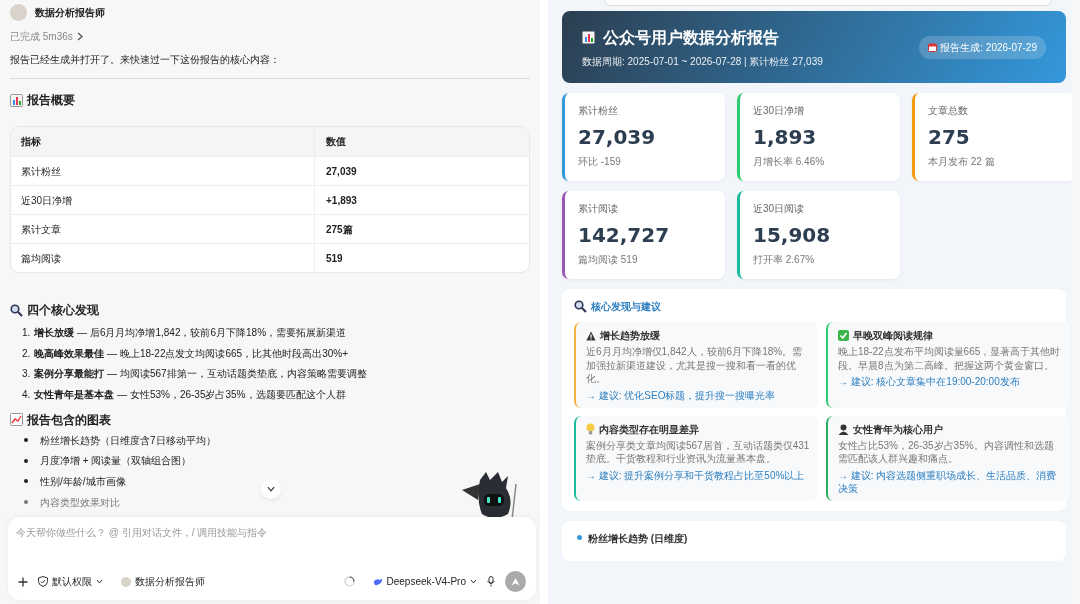 Image resolution: width=1080 pixels, height=604 pixels. What do you see at coordinates (200, 374) in the screenshot?
I see `list-item-text: 案例分享最能打 — 均阅读567排第一，互动话题类垫底，内容策略需要调整` at bounding box center [200, 374].